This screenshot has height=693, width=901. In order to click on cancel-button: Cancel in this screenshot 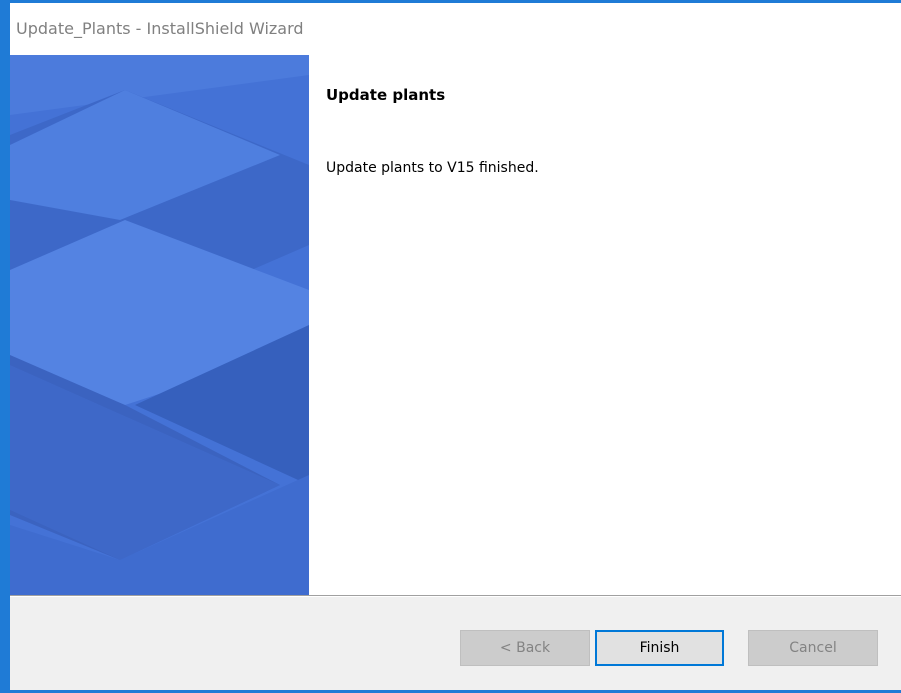, I will do `click(813, 648)`.